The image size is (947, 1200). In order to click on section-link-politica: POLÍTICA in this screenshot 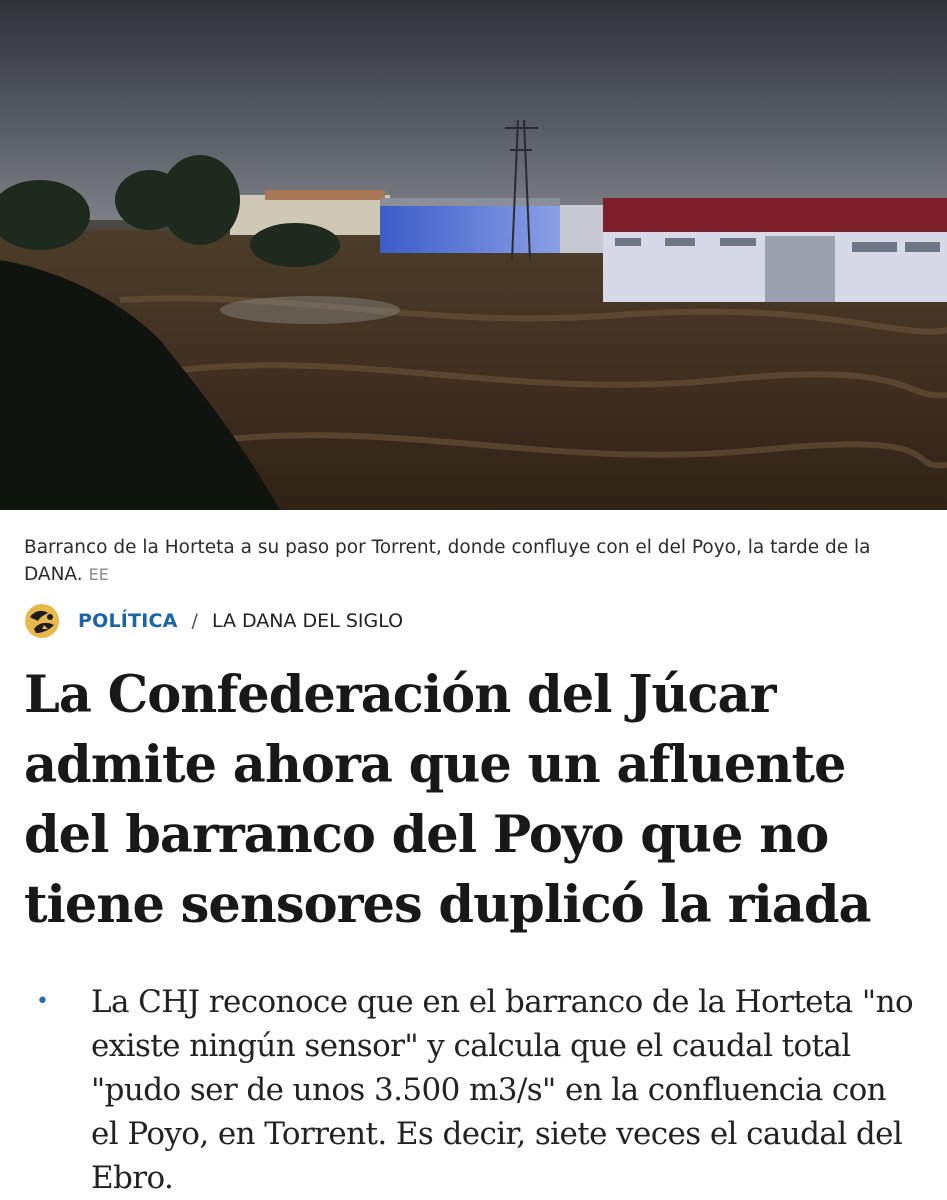, I will do `click(128, 621)`.